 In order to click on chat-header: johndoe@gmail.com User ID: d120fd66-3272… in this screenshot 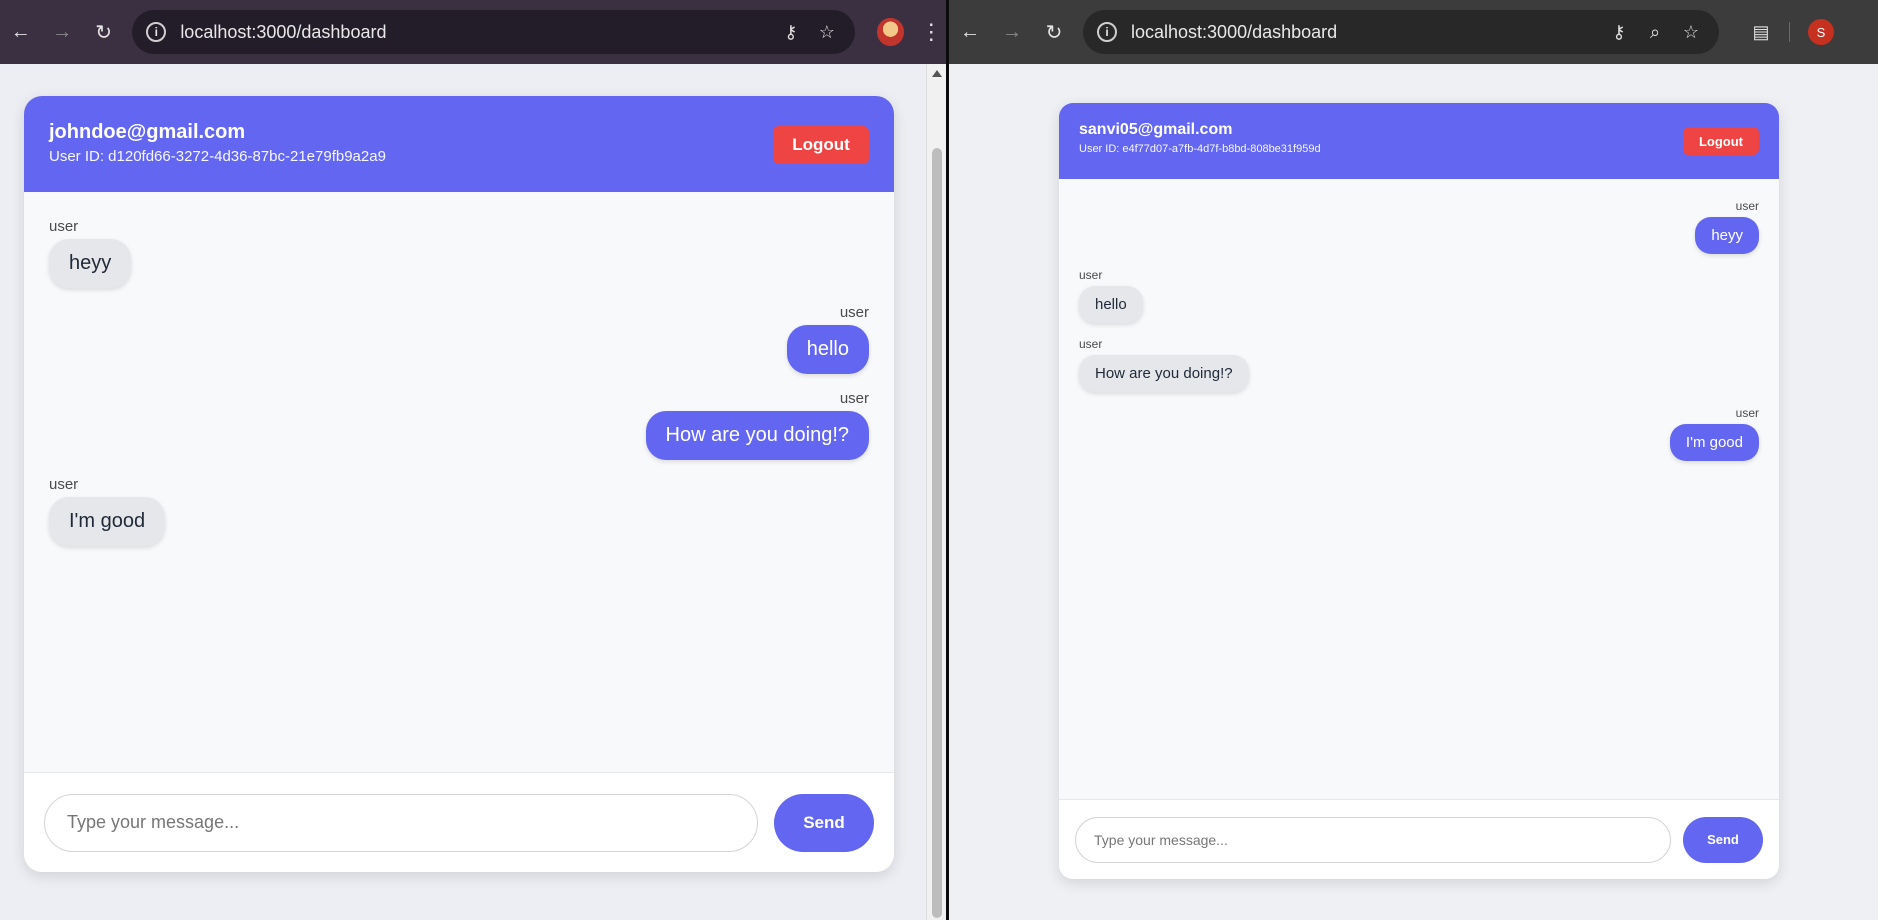, I will do `click(459, 144)`.